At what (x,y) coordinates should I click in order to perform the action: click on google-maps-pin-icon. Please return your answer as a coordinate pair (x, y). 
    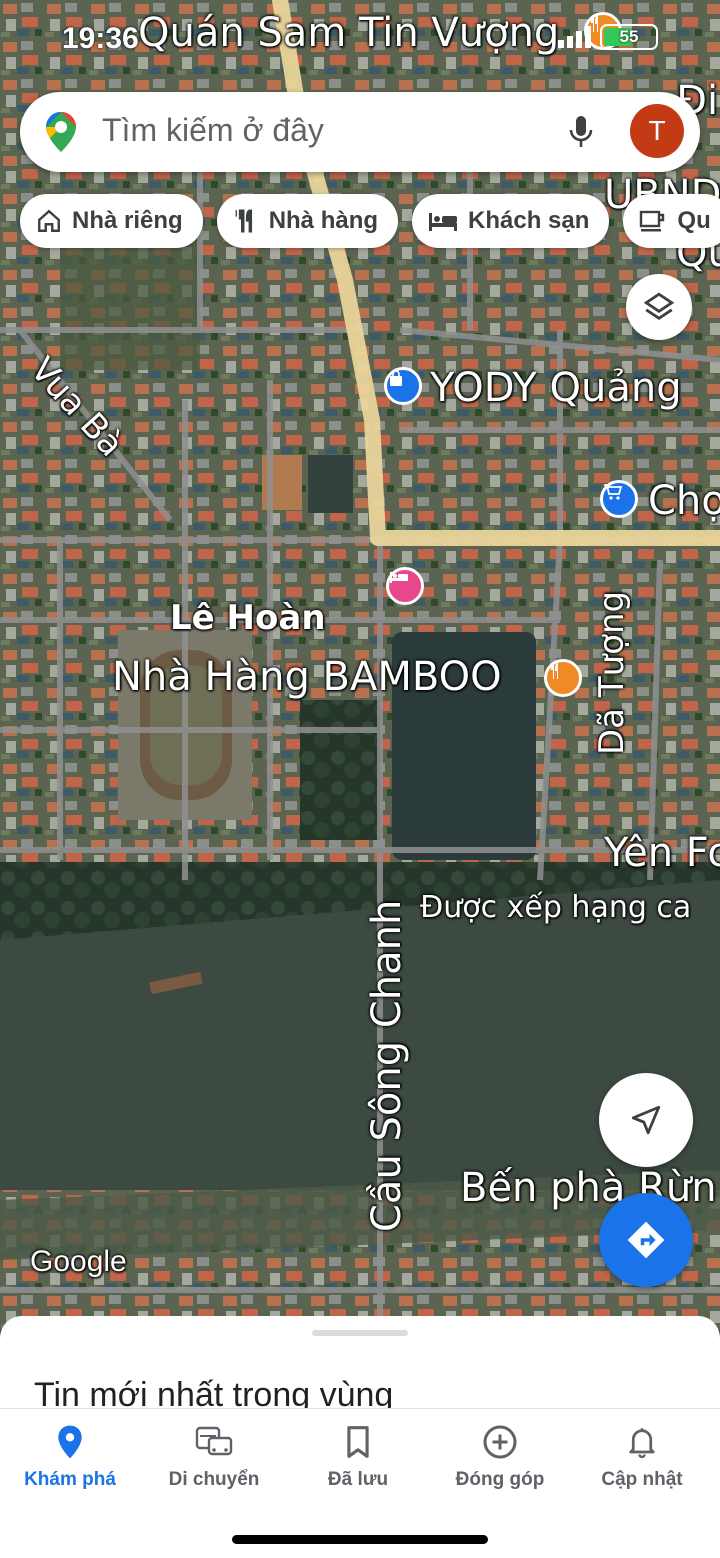
    Looking at the image, I should click on (61, 132).